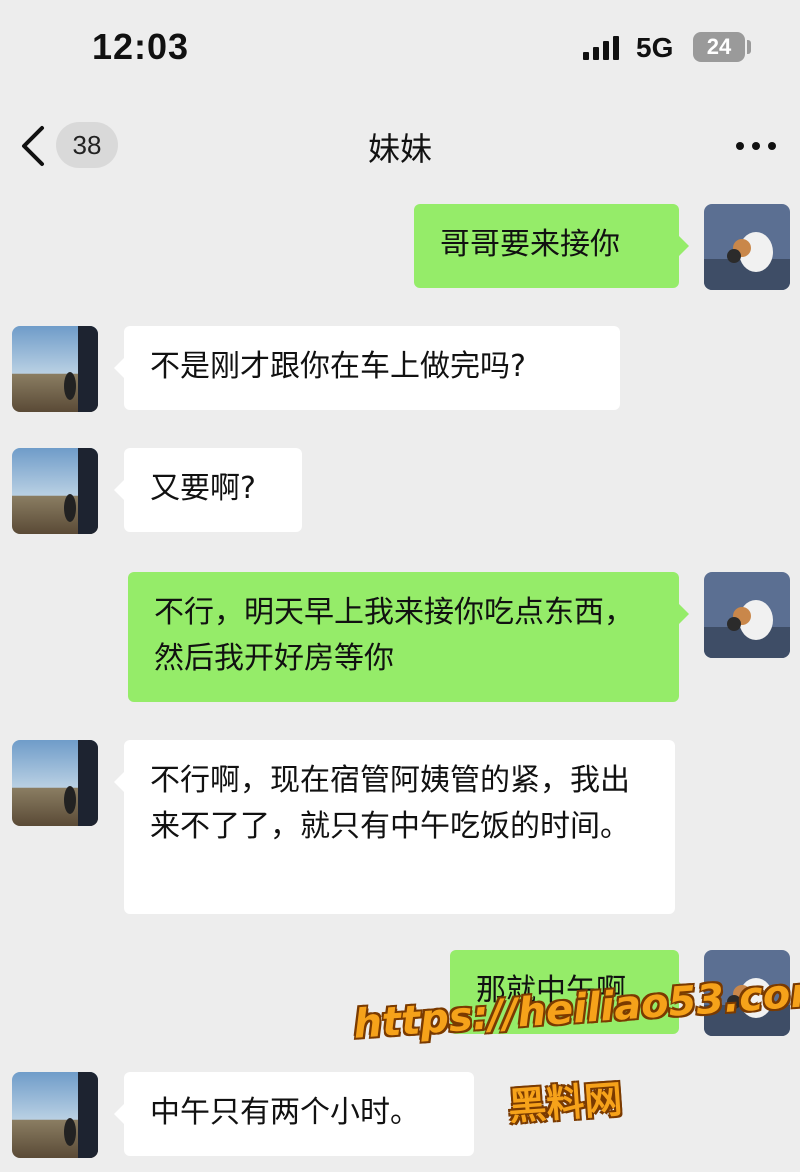 This screenshot has width=800, height=1172. What do you see at coordinates (394, 635) in the screenshot?
I see `message-text: 不行，明天早上我来接你吃点东西，然后我开好房等你` at bounding box center [394, 635].